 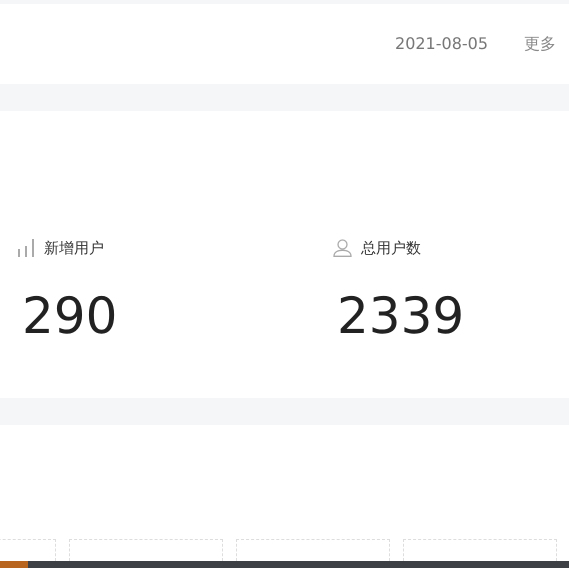 I want to click on bar-chart-icon, so click(x=26, y=248).